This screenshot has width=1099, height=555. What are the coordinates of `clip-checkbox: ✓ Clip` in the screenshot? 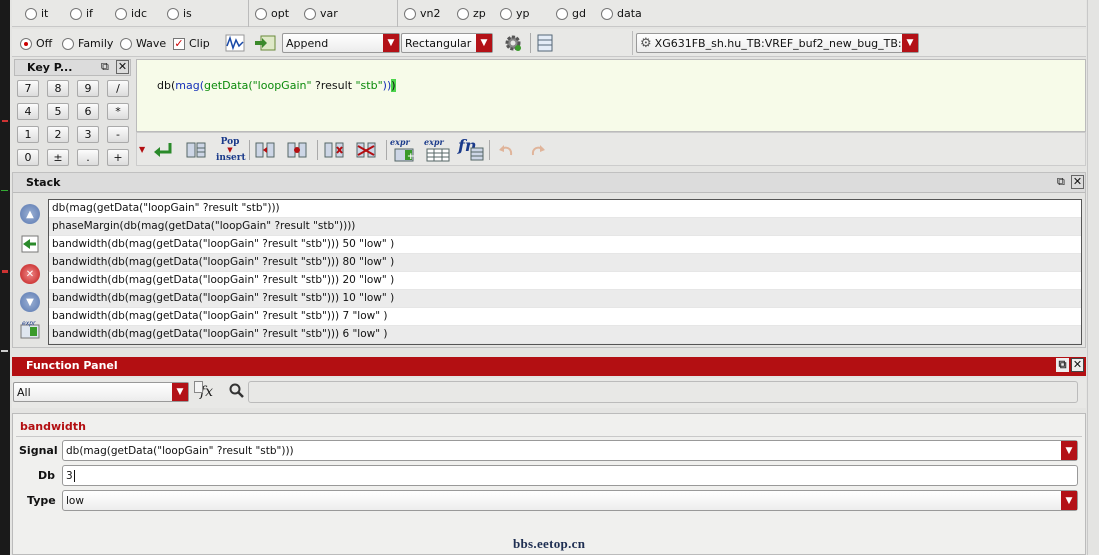 It's located at (191, 43).